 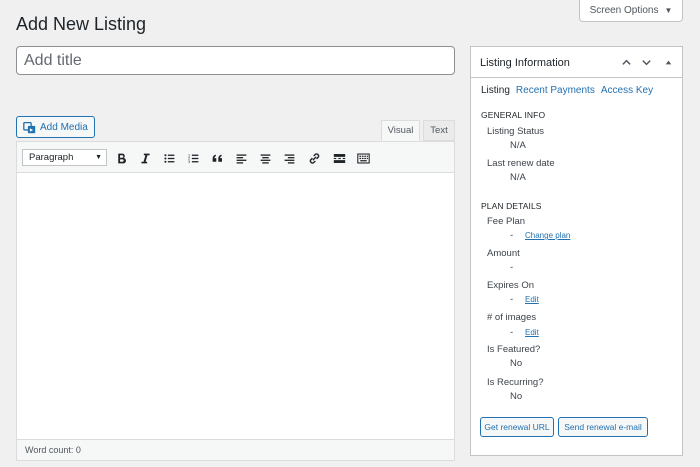 I want to click on panel-tabs: Listing Recent Payments Access Key, so click(x=567, y=90).